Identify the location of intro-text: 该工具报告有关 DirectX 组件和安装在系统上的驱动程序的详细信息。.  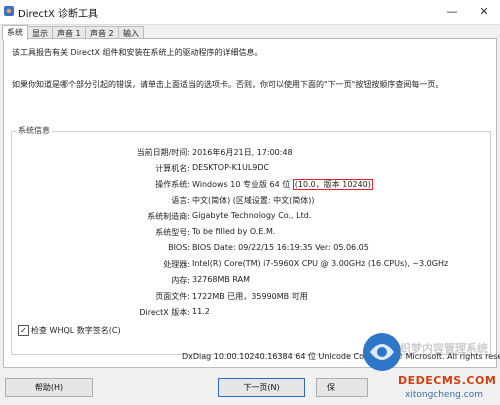
(137, 52).